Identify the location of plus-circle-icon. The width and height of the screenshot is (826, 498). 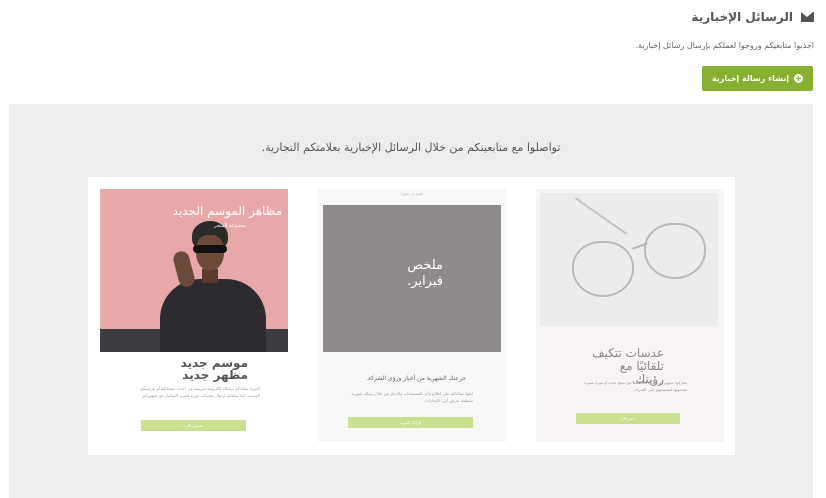
(799, 78).